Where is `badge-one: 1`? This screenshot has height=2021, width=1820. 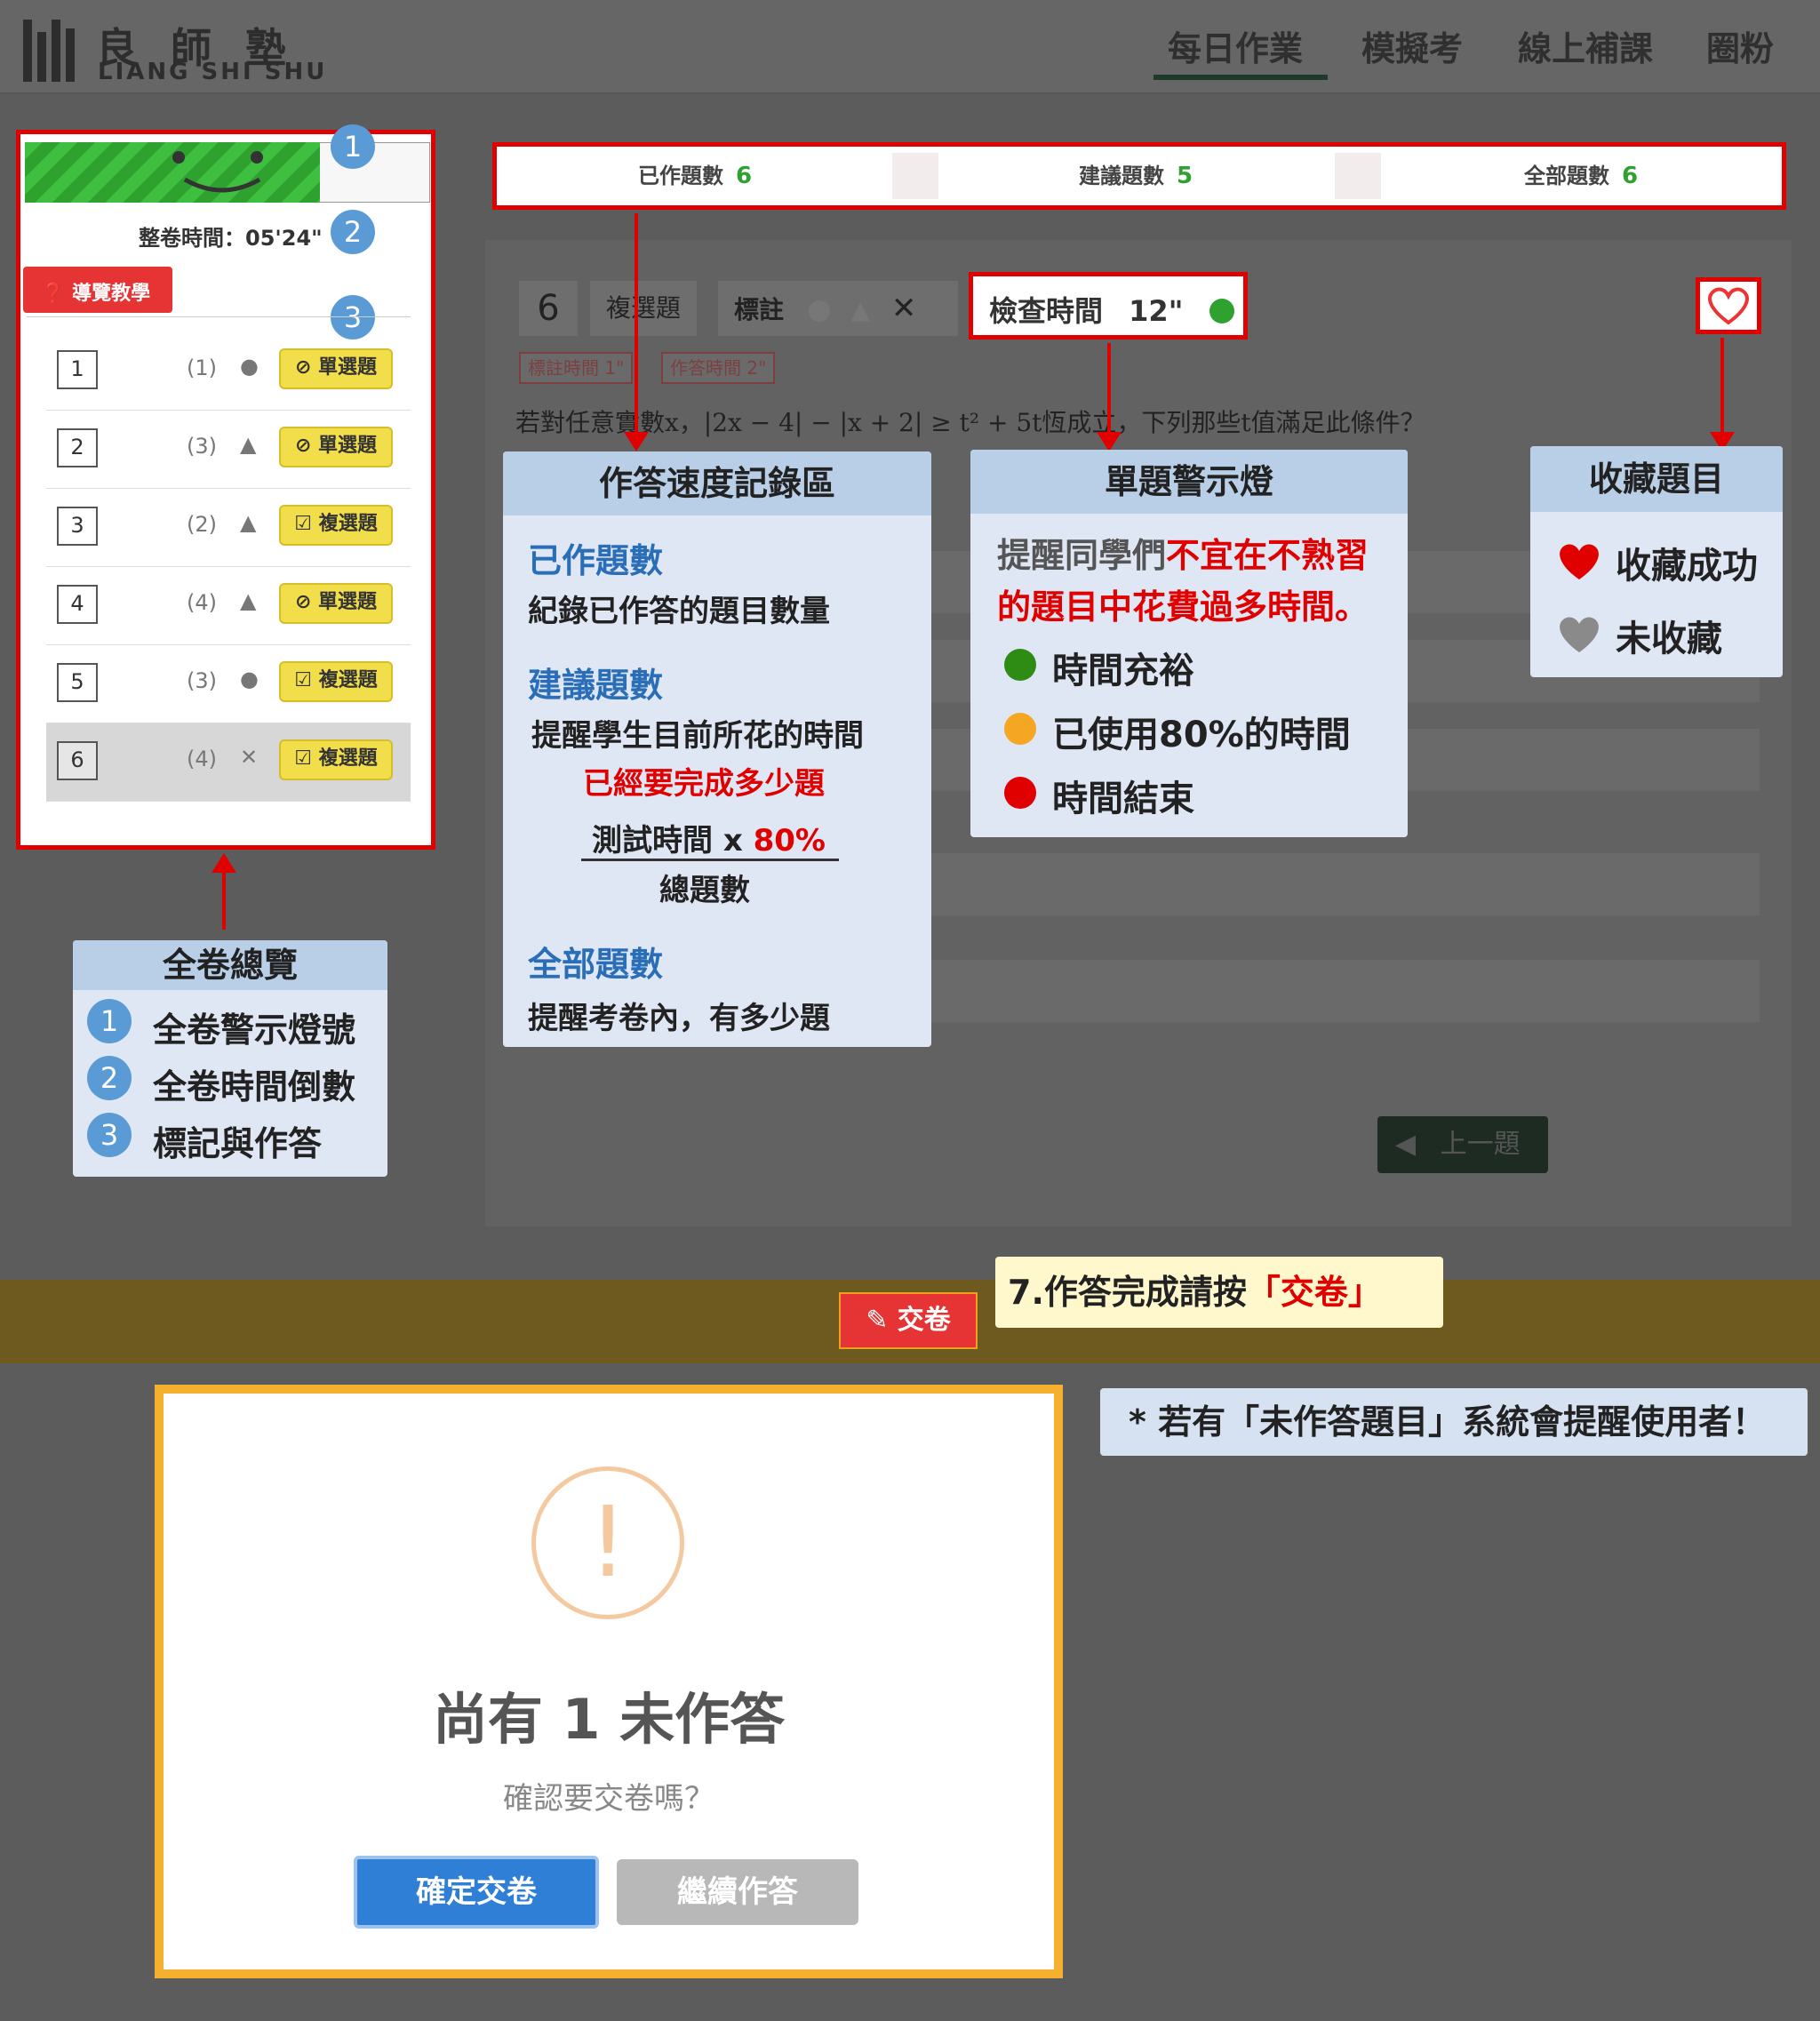 badge-one: 1 is located at coordinates (353, 146).